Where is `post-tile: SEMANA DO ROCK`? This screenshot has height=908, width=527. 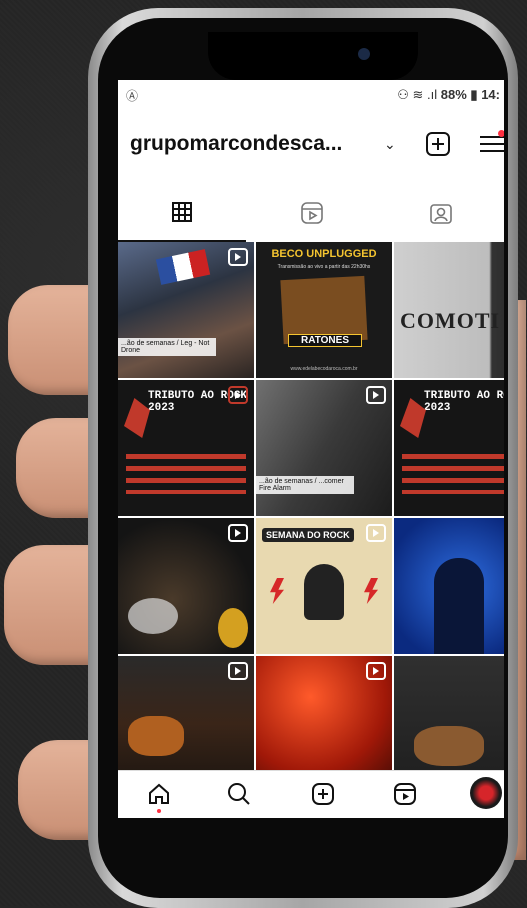
post-tile: SEMANA DO ROCK is located at coordinates (324, 586).